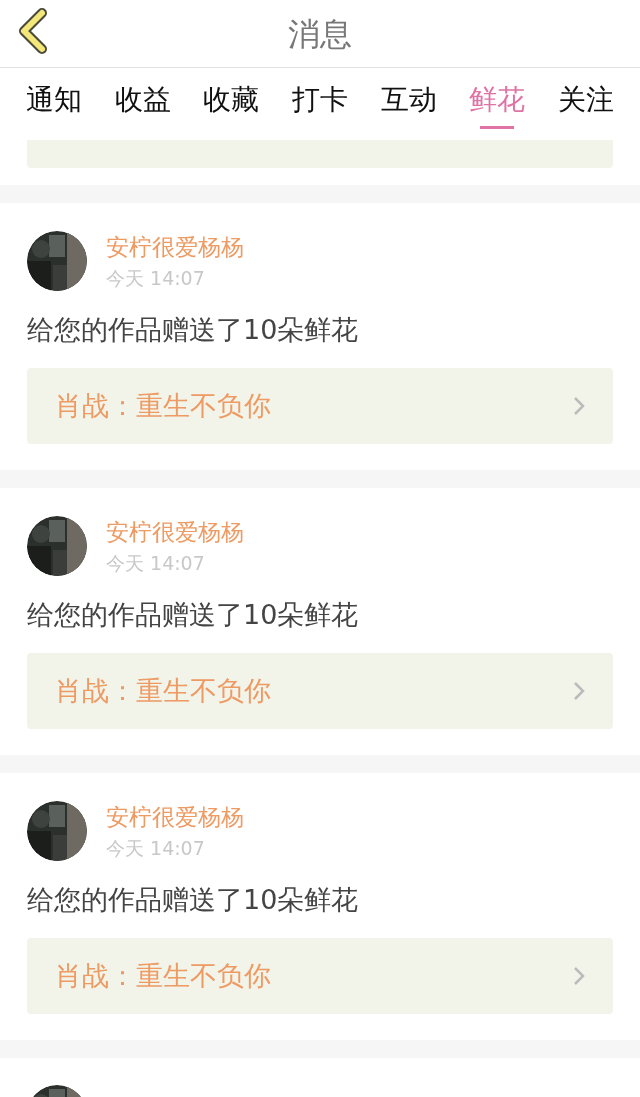  I want to click on tab: 关注, so click(585, 105).